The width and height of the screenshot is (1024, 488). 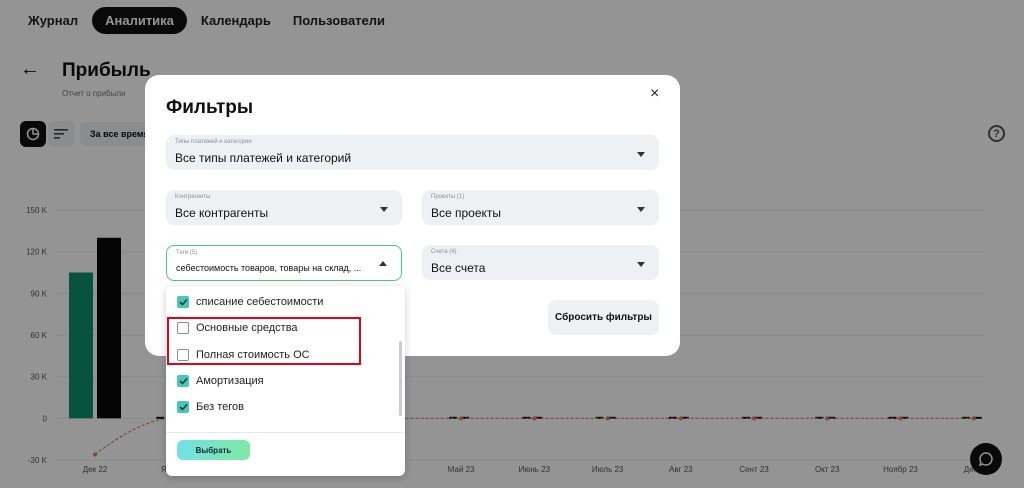 What do you see at coordinates (284, 207) in the screenshot?
I see `counterparties-select: Контрагенты Все контрагенты` at bounding box center [284, 207].